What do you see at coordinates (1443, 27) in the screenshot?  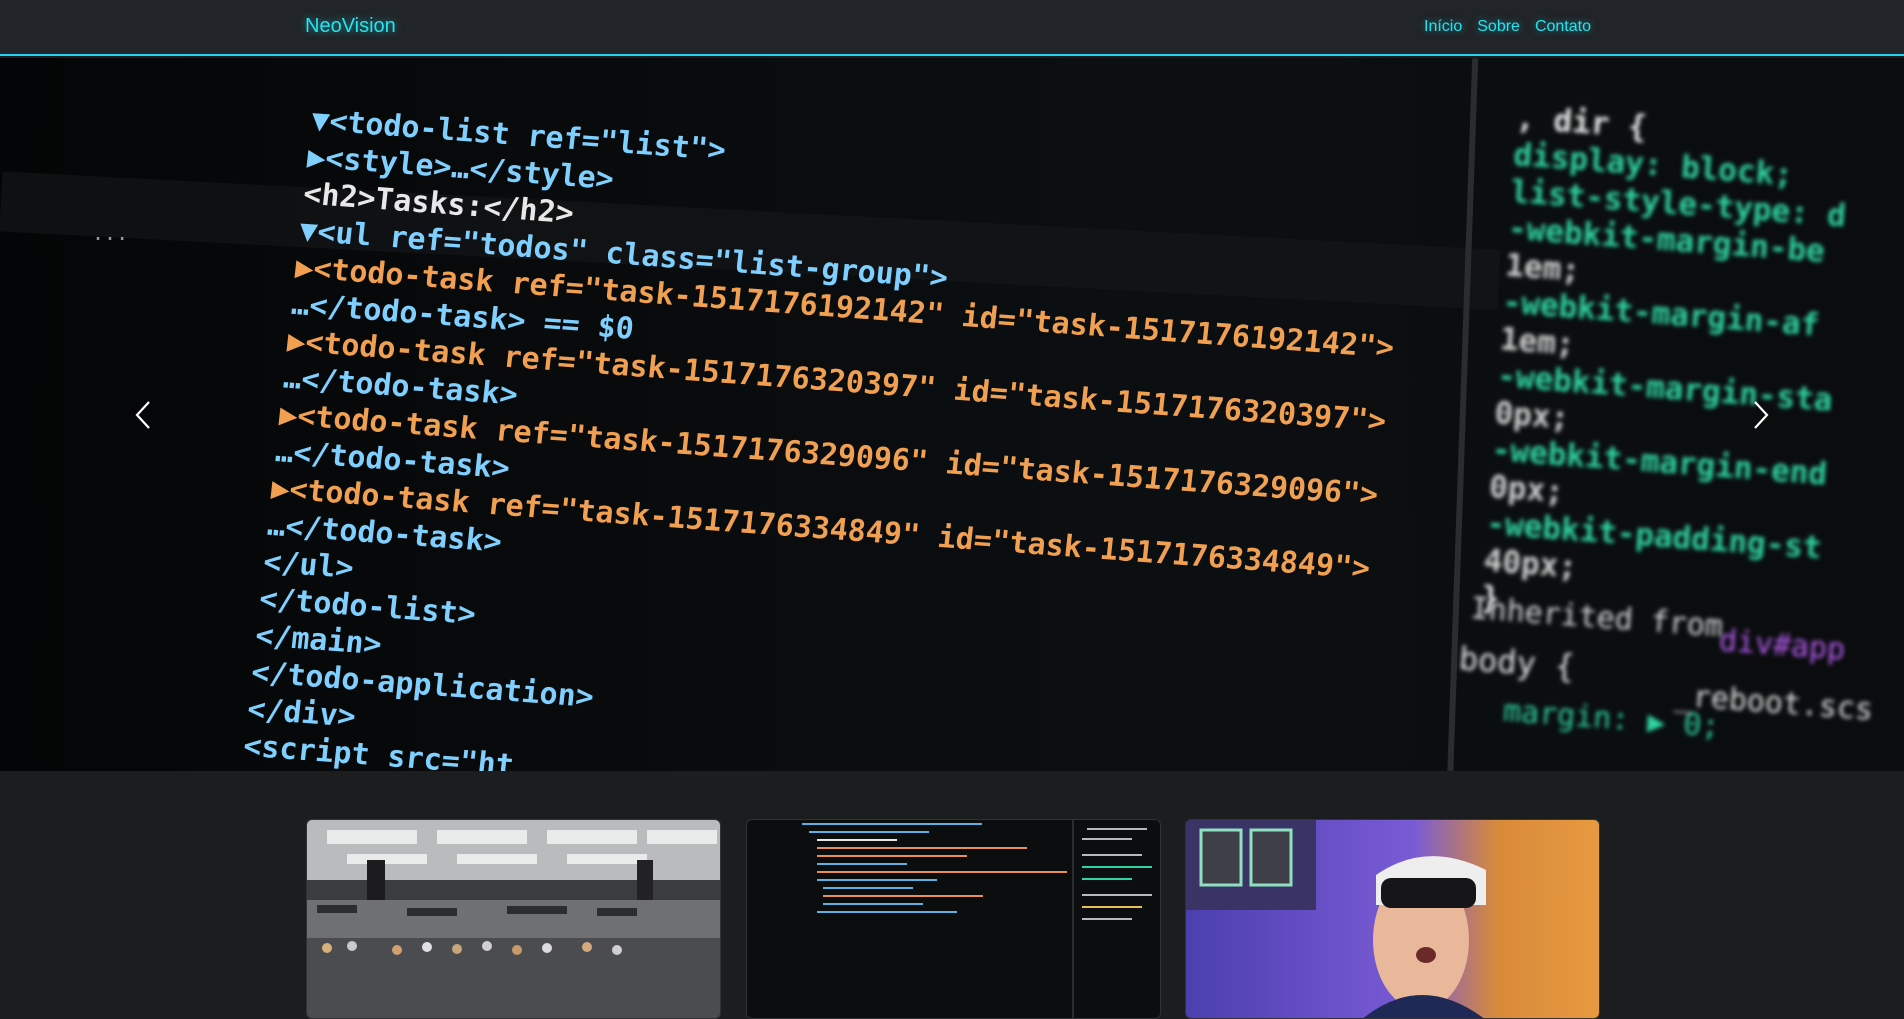 I see `nav-link-inicio: Início` at bounding box center [1443, 27].